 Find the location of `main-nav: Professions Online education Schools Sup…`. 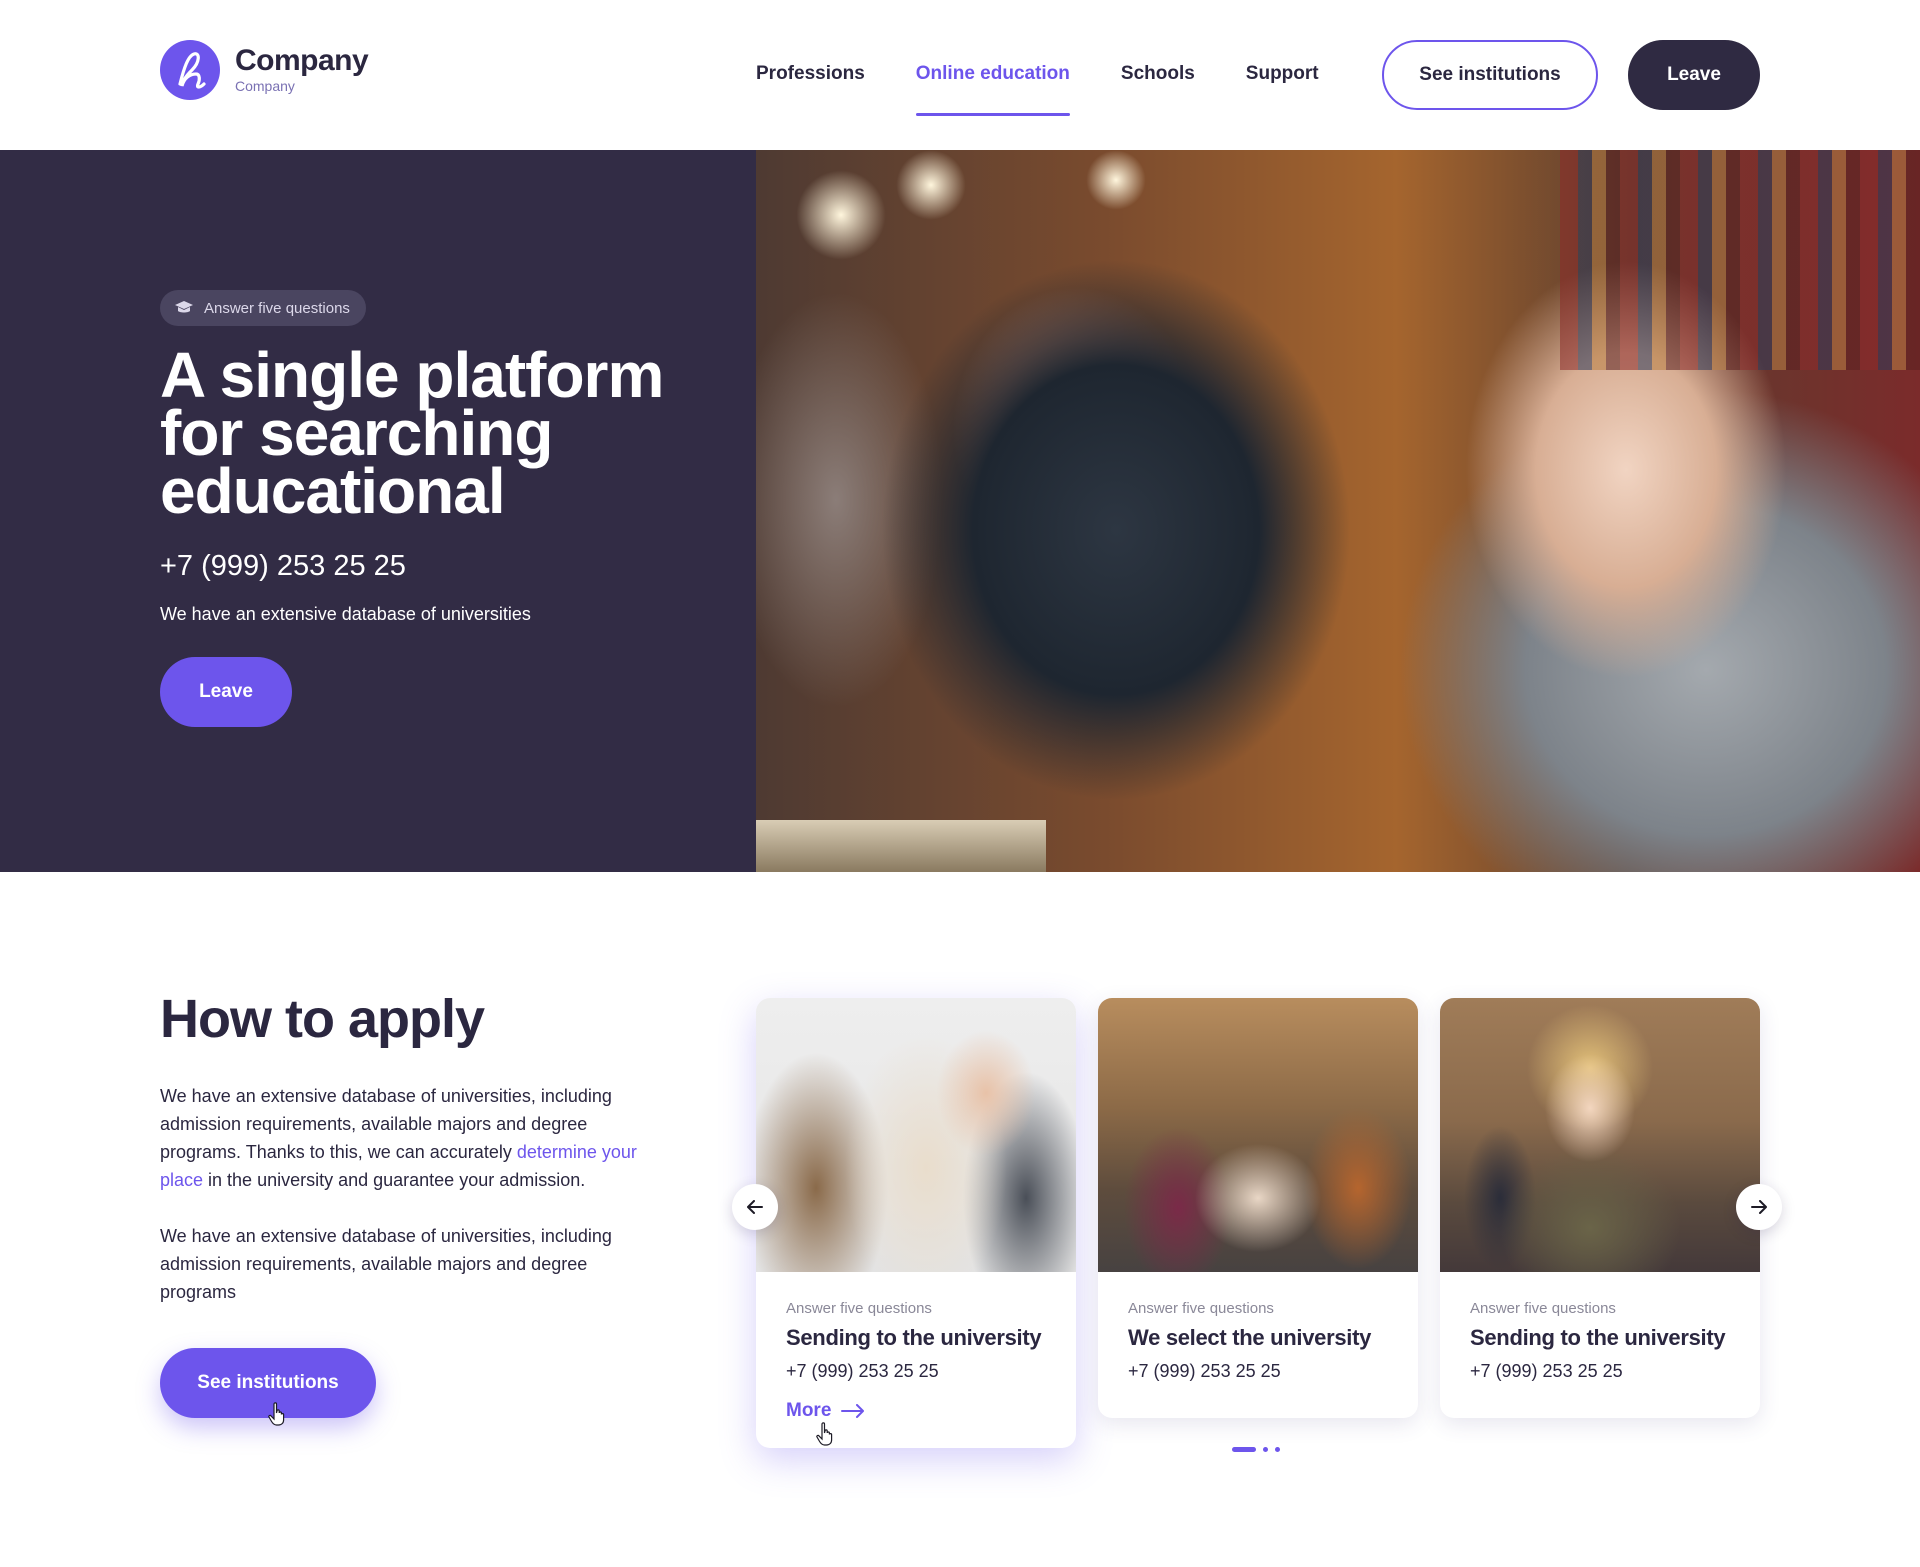

main-nav: Professions Online education Schools Sup… is located at coordinates (1063, 89).